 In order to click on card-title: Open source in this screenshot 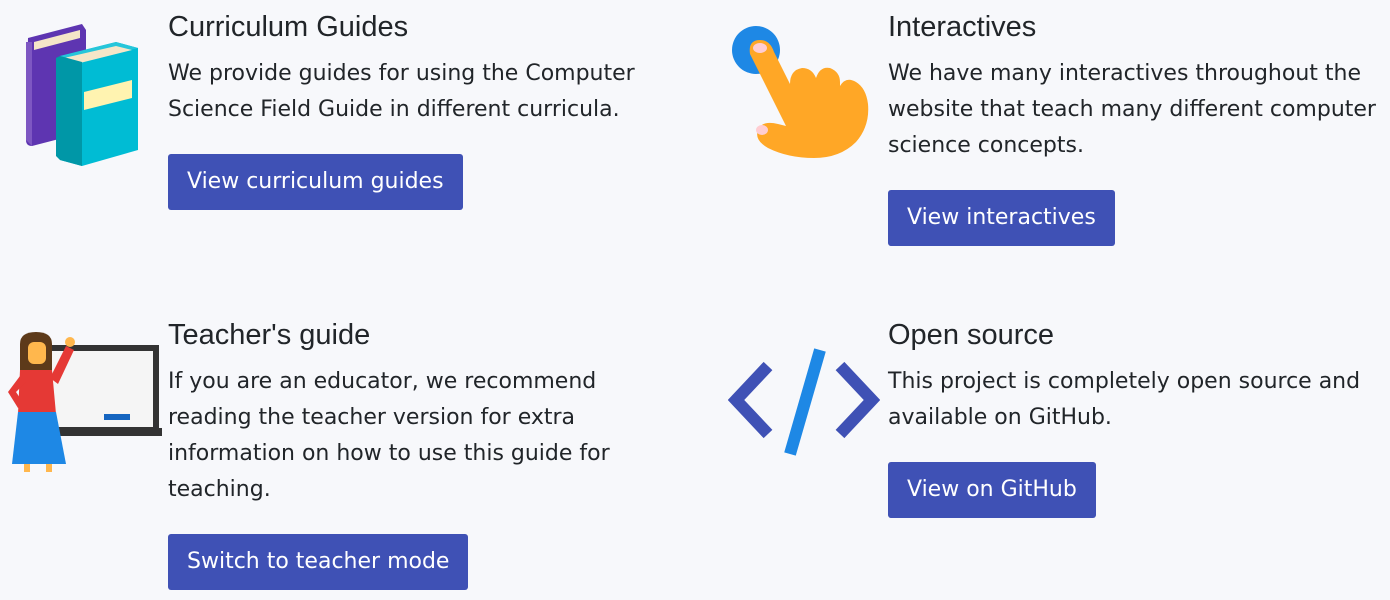, I will do `click(971, 335)`.